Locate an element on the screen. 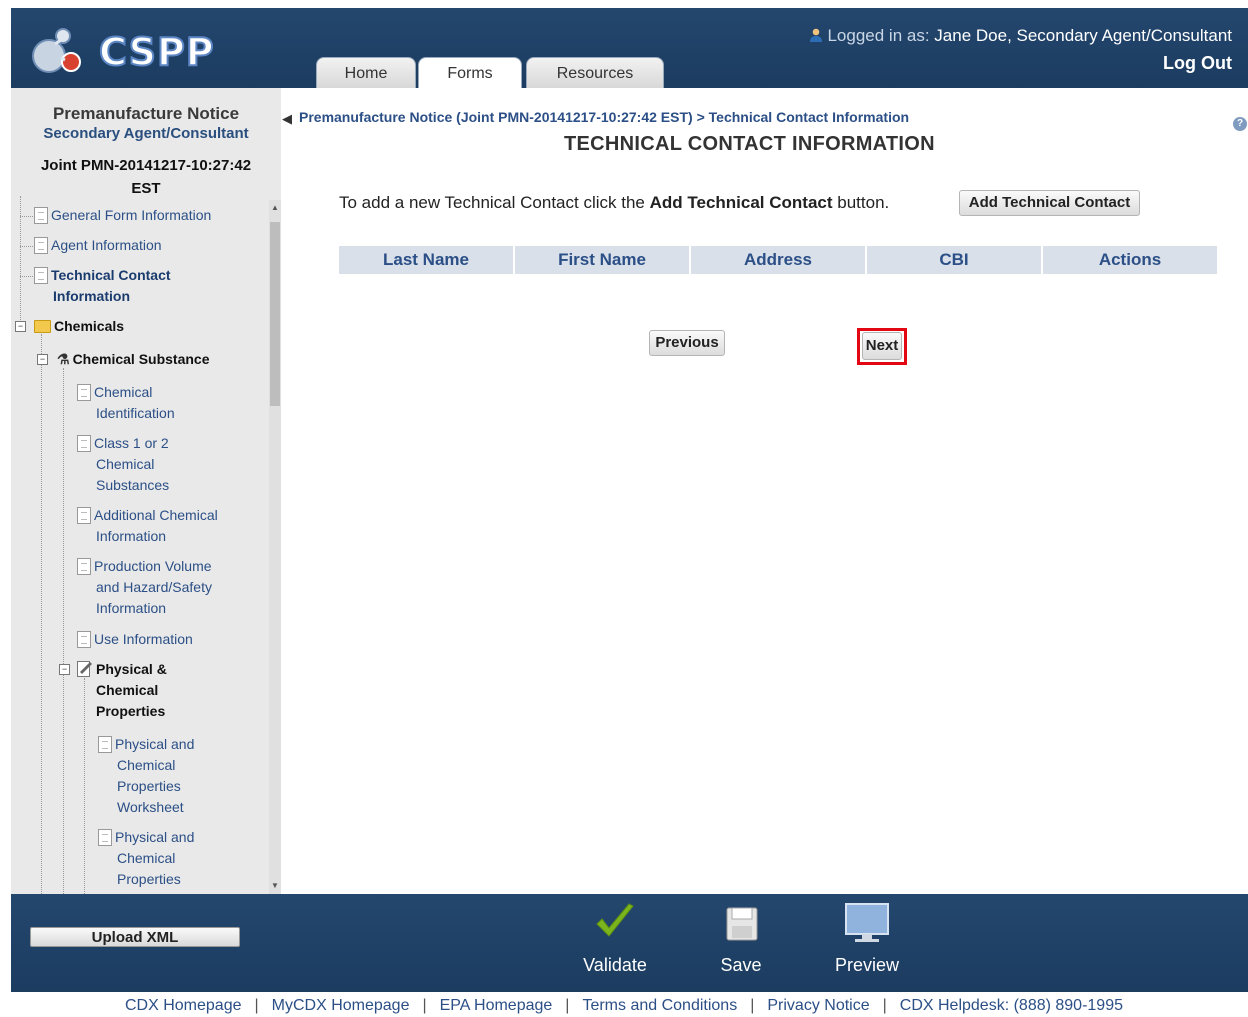 The height and width of the screenshot is (1017, 1248). sidebar-item-agent-info: Agent Information is located at coordinates (98, 245).